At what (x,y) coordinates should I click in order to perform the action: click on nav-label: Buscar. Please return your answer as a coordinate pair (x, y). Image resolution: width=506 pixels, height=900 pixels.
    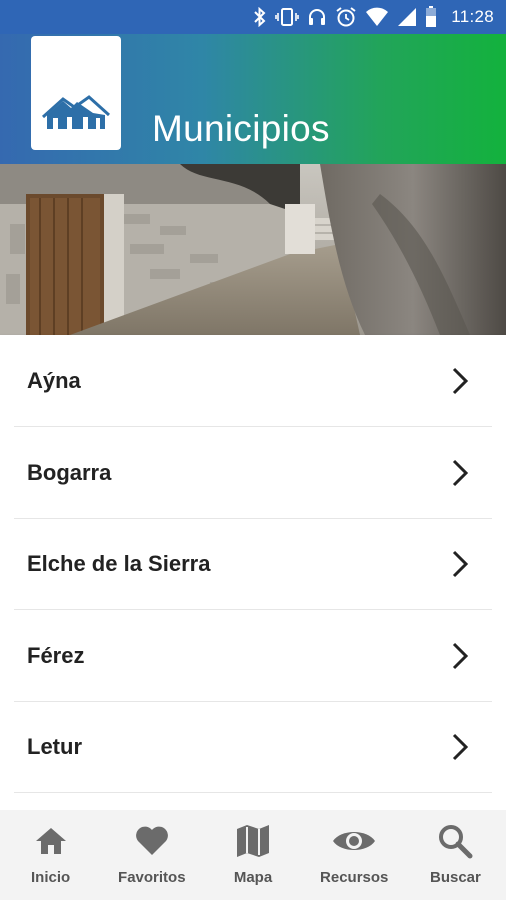
    Looking at the image, I should click on (455, 877).